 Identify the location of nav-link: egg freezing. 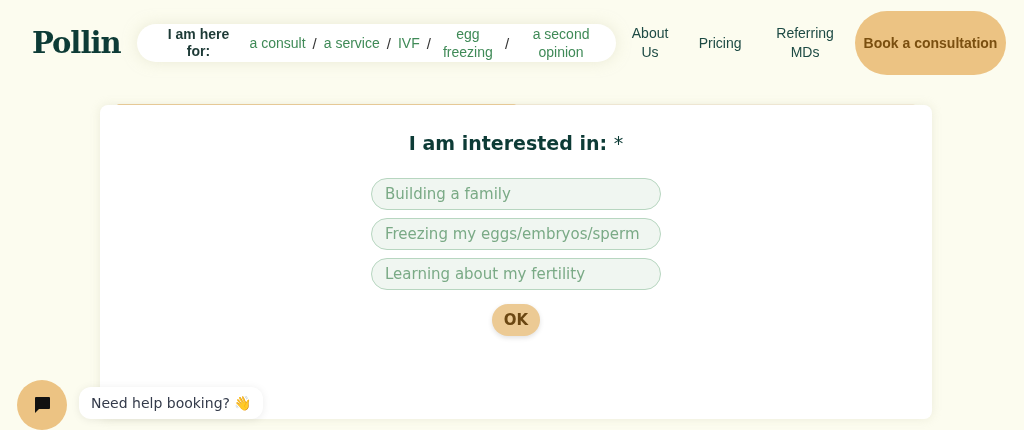
(467, 43).